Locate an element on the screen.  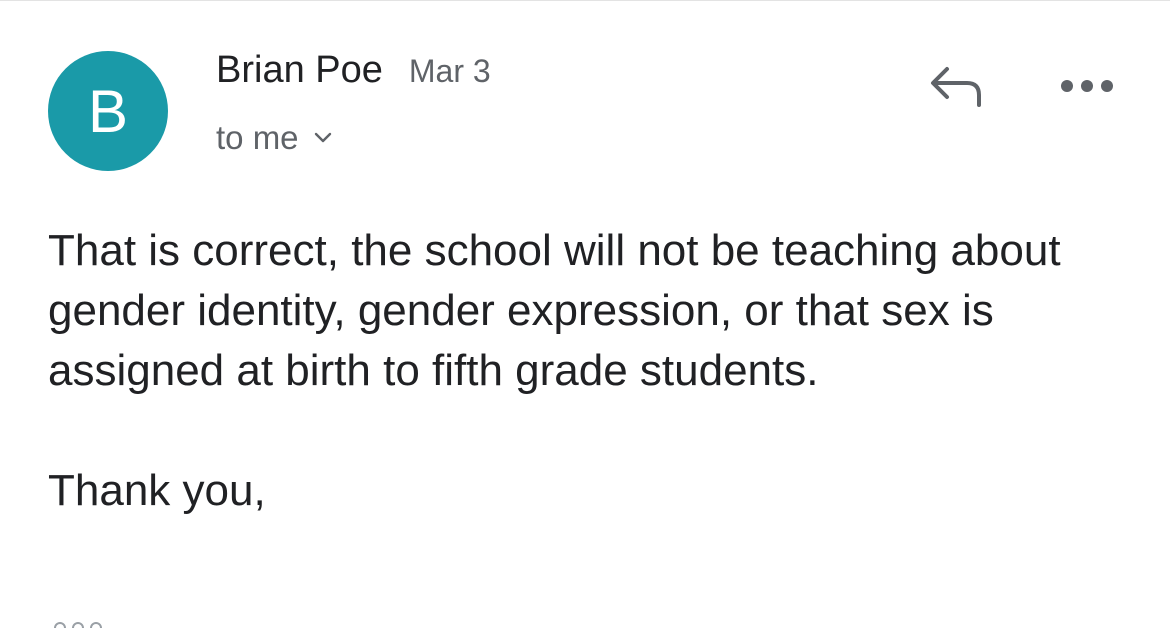
more-horiz-icon is located at coordinates (1087, 88).